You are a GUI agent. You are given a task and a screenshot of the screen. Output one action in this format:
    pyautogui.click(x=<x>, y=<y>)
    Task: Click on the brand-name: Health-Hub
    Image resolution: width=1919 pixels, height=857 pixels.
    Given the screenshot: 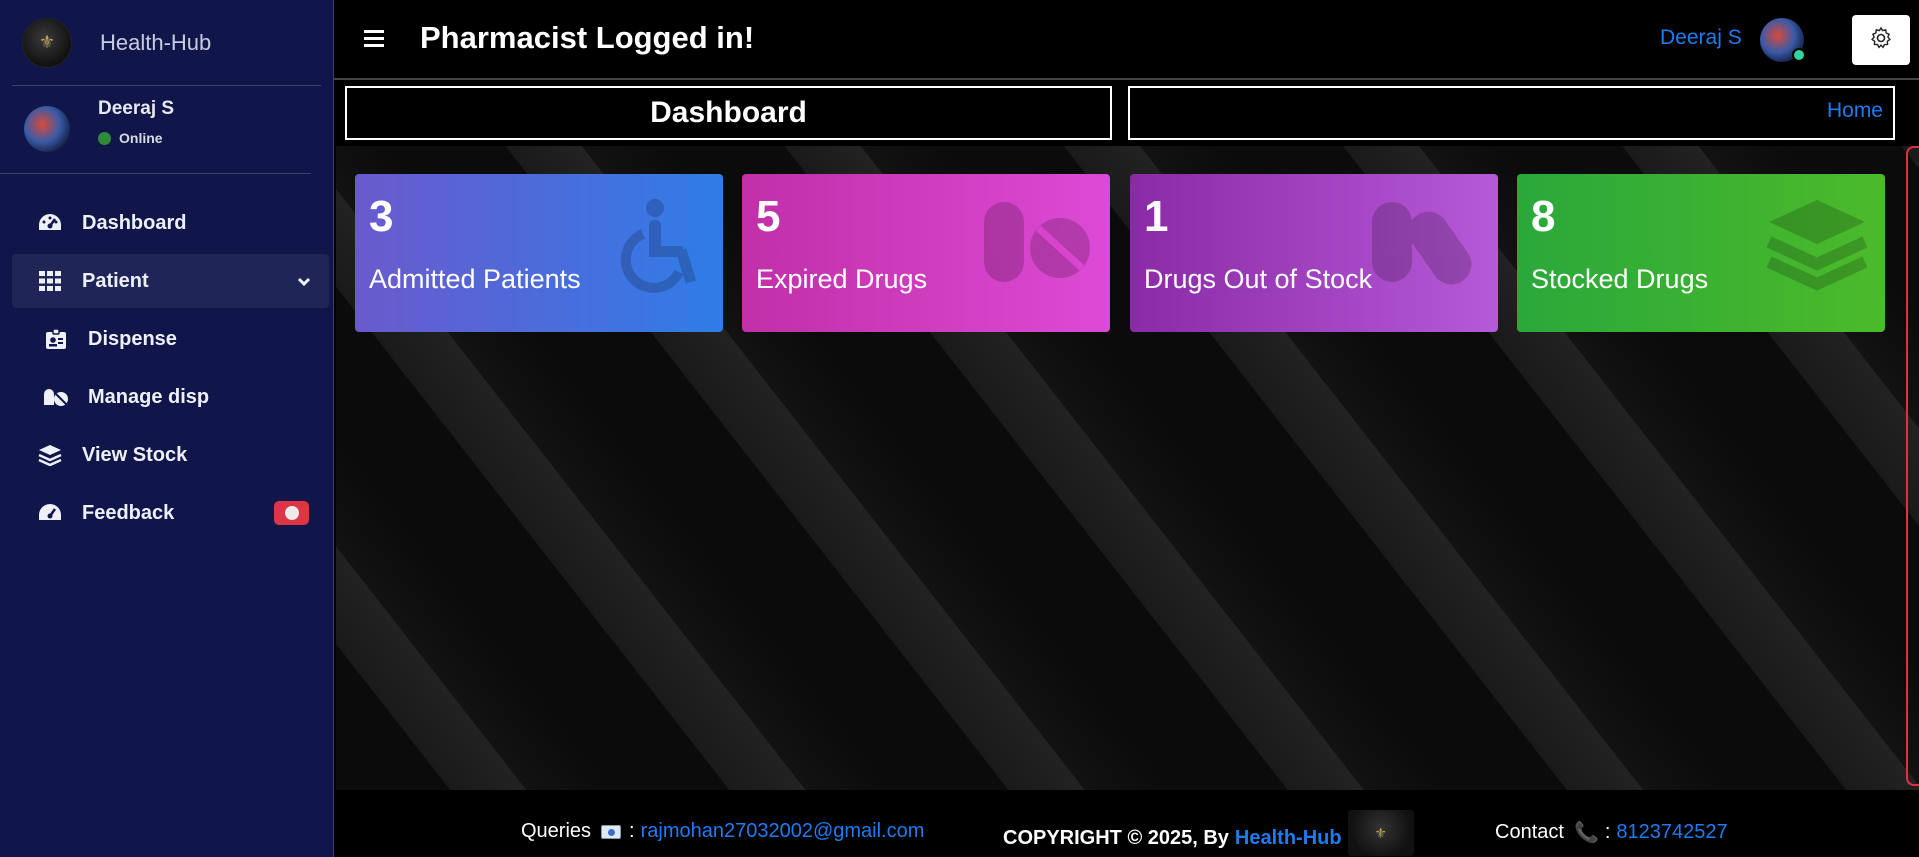 What is the action you would take?
    pyautogui.click(x=156, y=42)
    